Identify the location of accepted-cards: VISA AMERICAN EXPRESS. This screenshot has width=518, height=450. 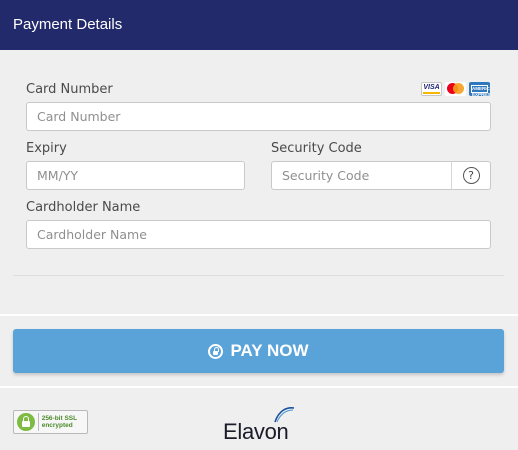
(455, 89).